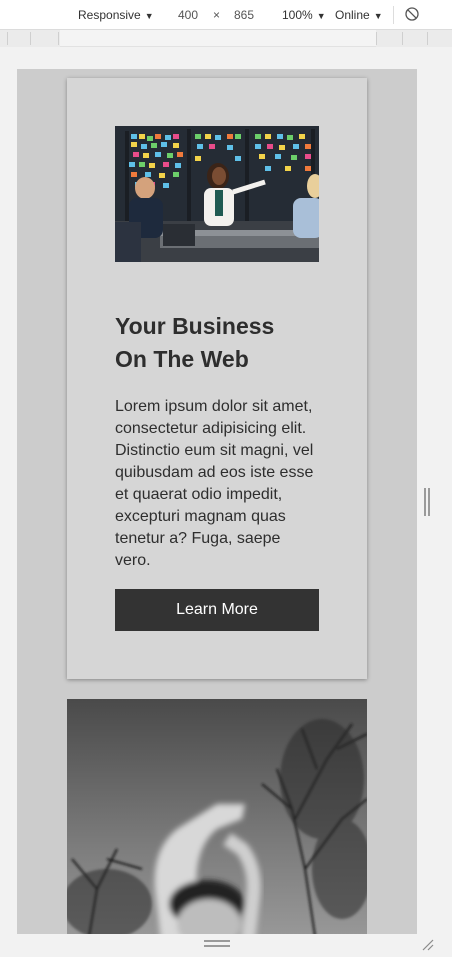 The image size is (452, 957). I want to click on network-select: Online ▼, so click(359, 15).